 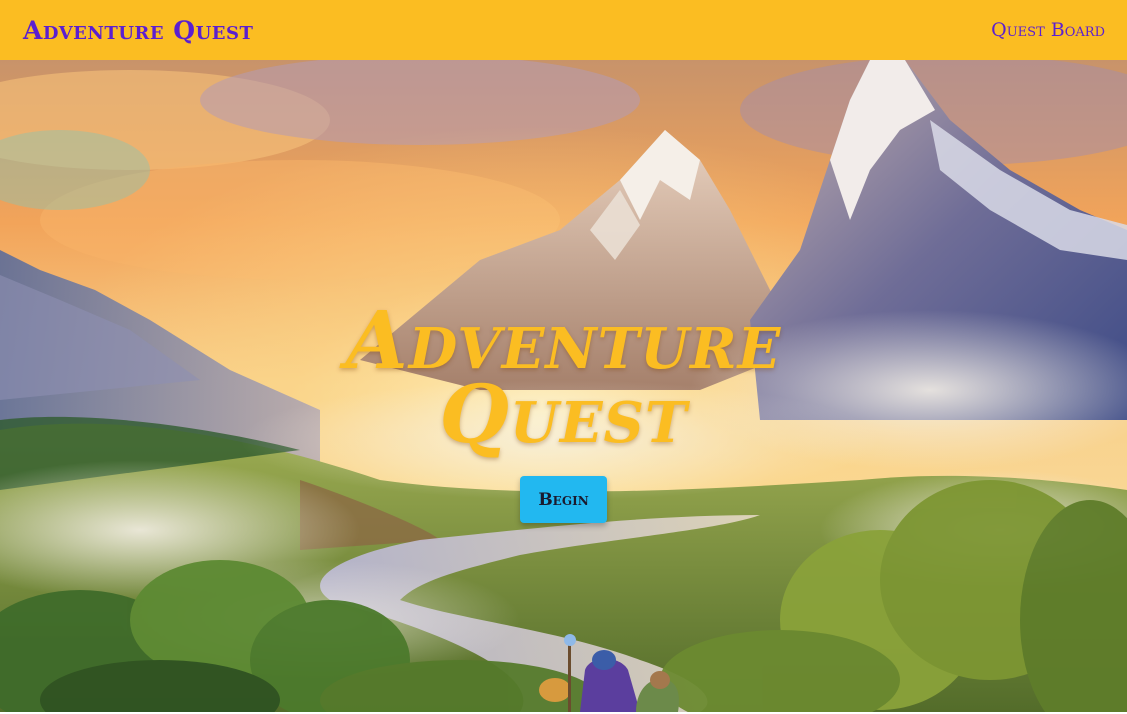 What do you see at coordinates (563, 30) in the screenshot?
I see `top-navbar: Adventure Quest Quest Board` at bounding box center [563, 30].